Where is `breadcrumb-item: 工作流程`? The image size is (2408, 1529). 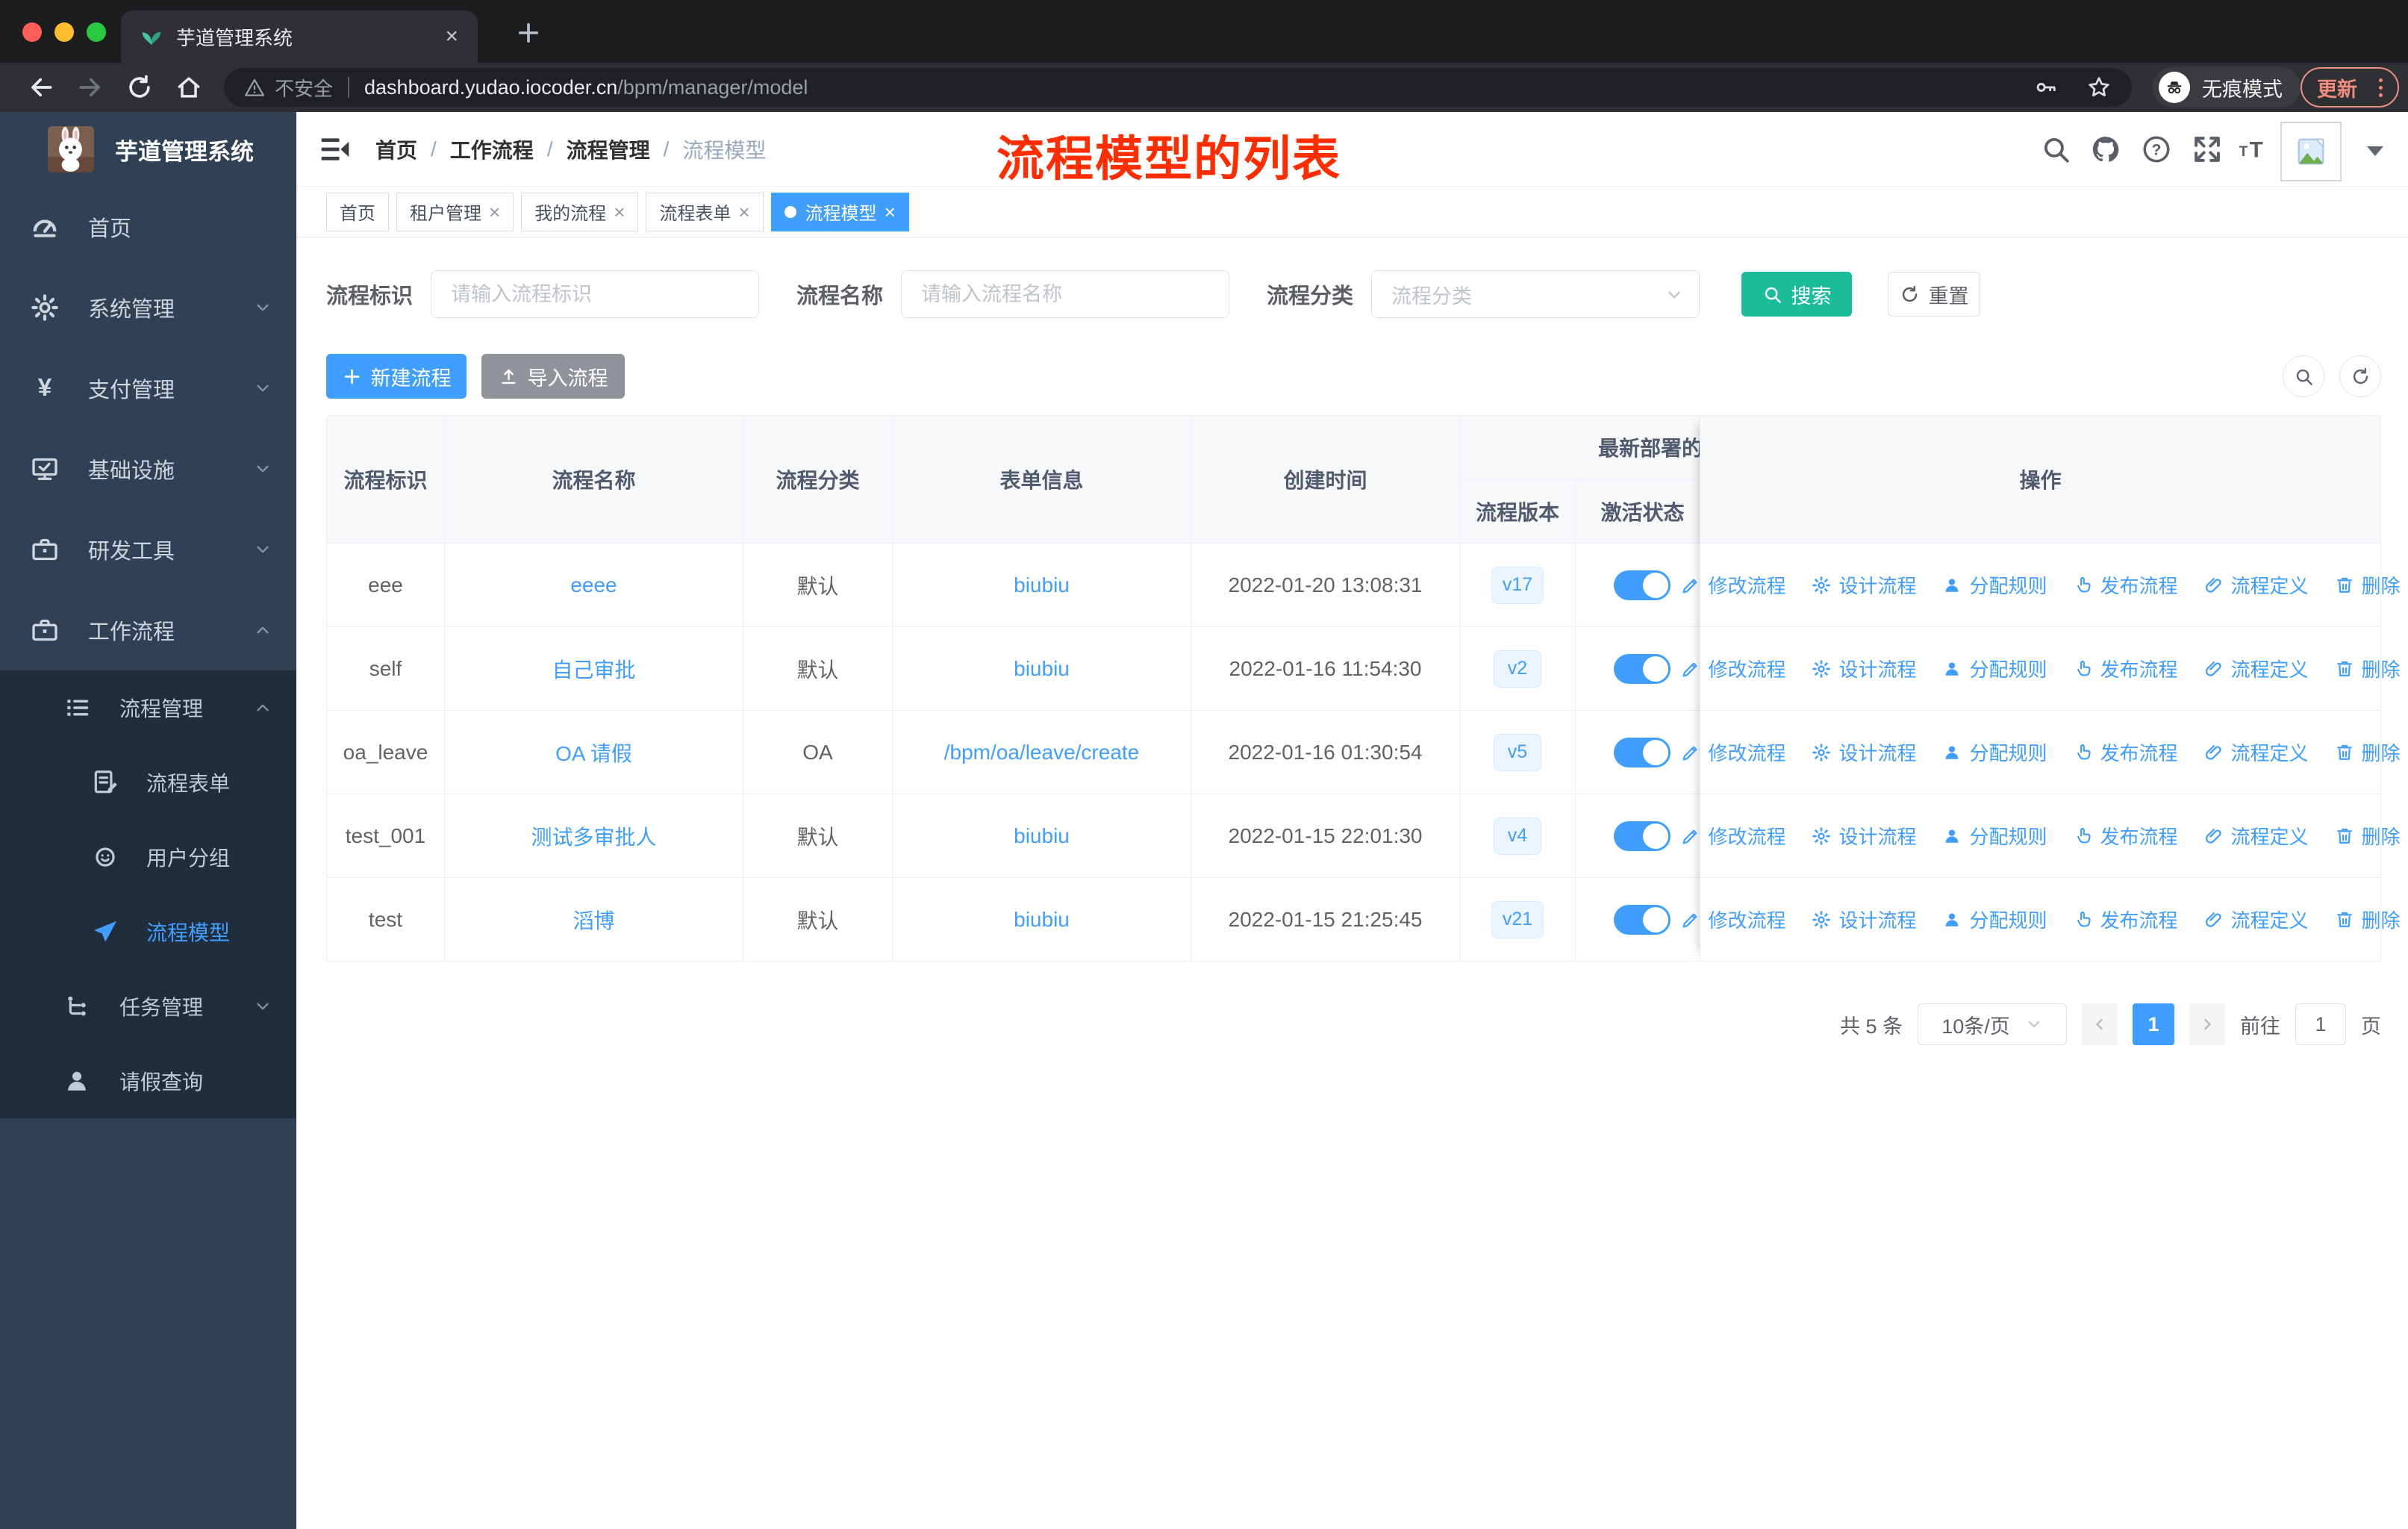
breadcrumb-item: 工作流程 is located at coordinates (492, 149).